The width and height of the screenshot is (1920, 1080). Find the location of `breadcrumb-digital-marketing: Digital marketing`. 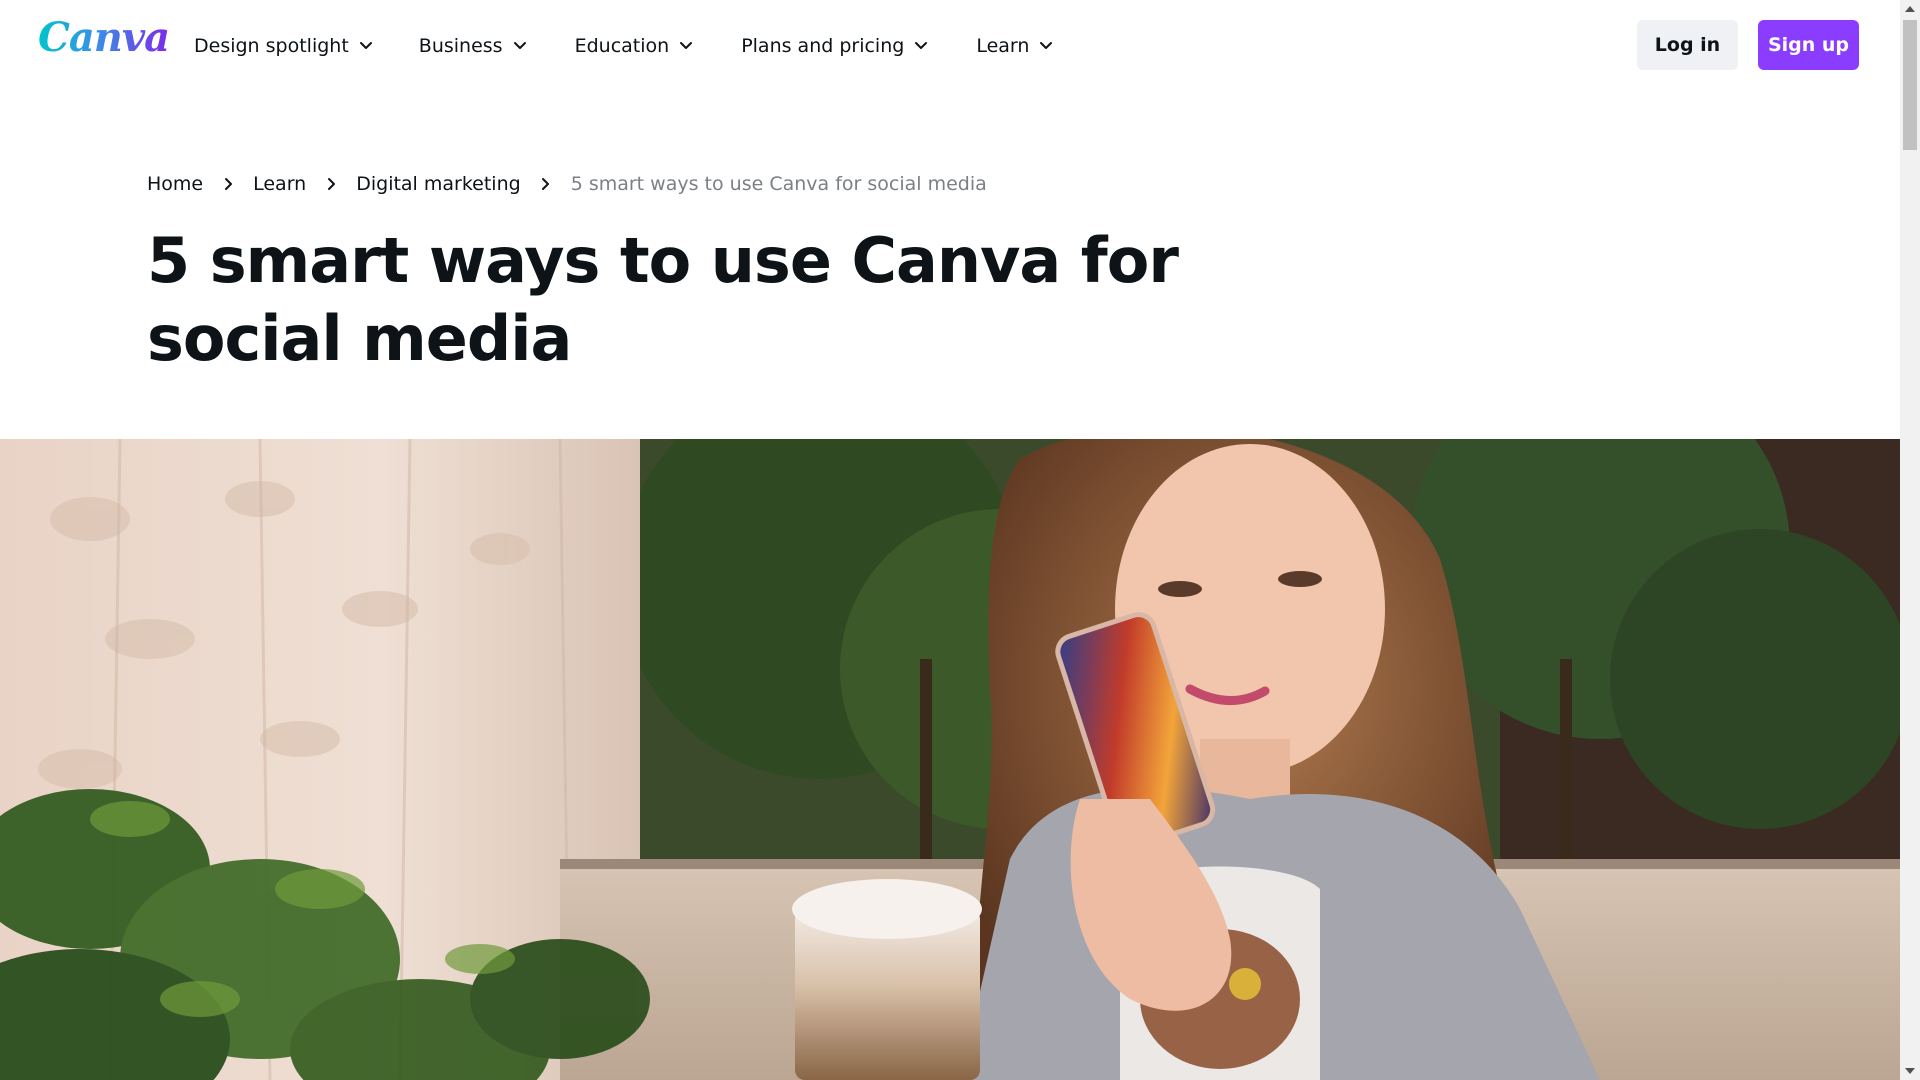

breadcrumb-digital-marketing: Digital marketing is located at coordinates (438, 184).